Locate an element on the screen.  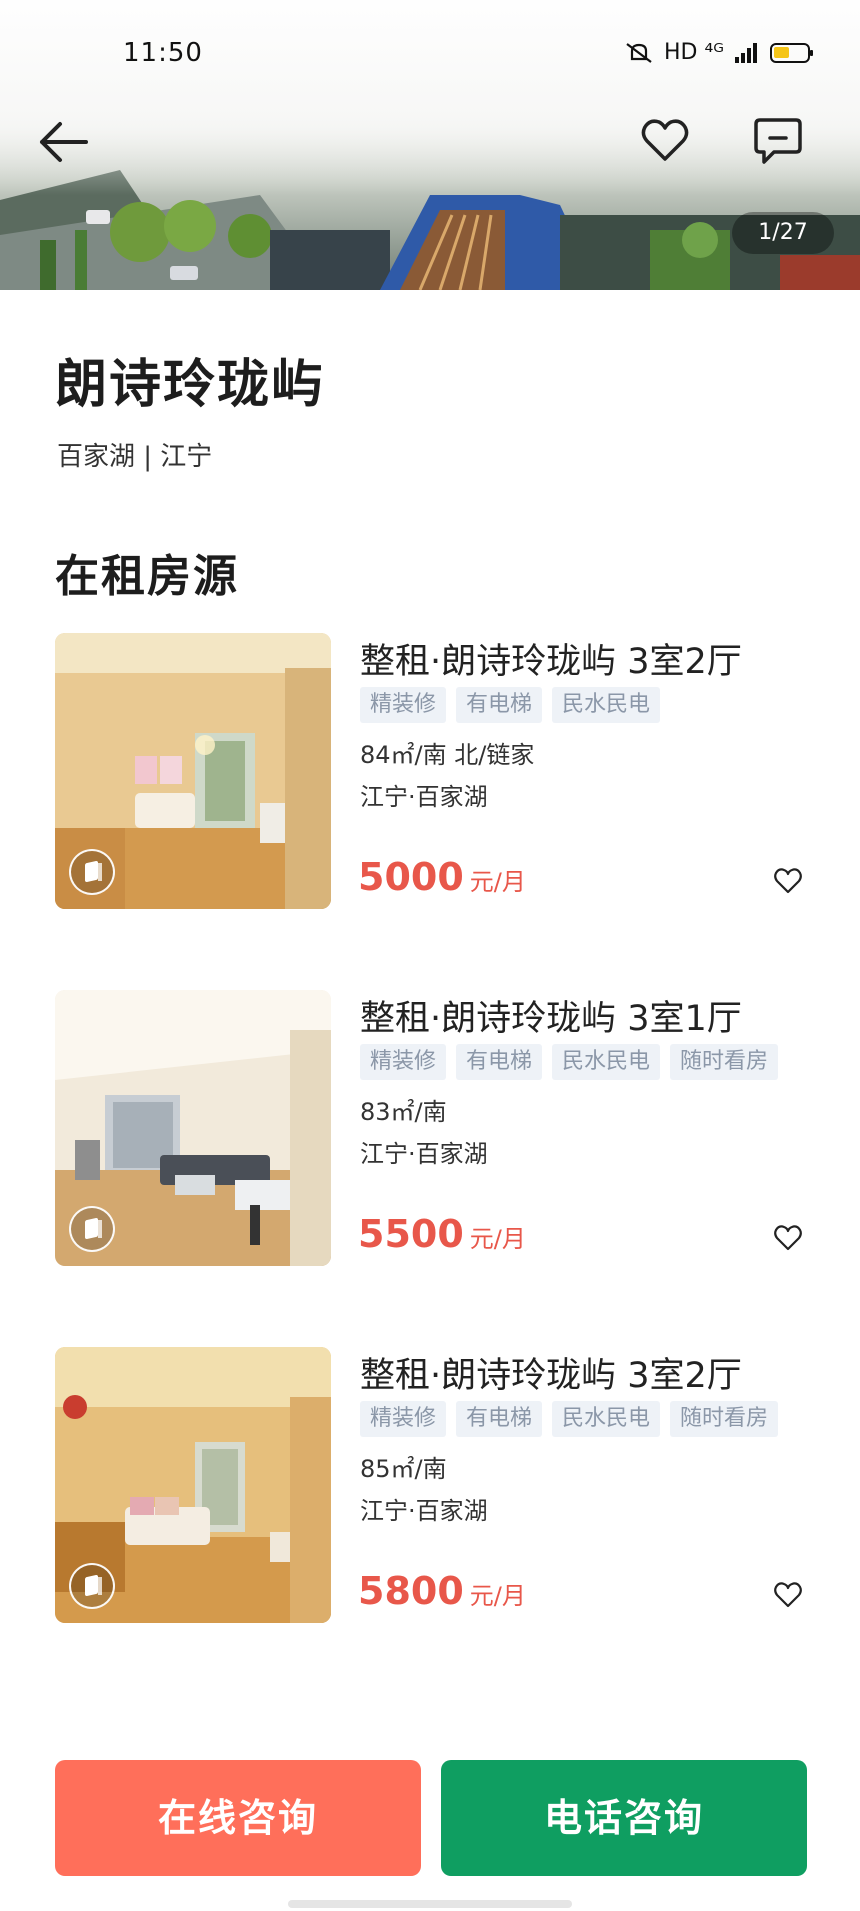
community-name: 朗诗玲珑屿 is located at coordinates (190, 385).